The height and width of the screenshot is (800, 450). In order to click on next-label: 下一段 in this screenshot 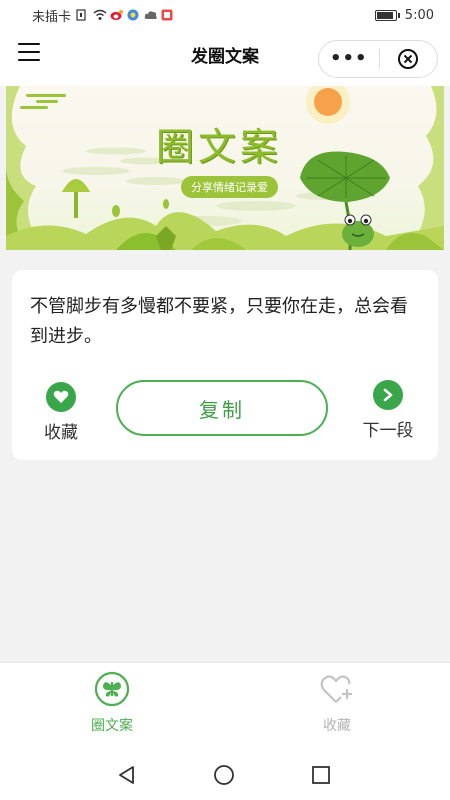, I will do `click(388, 431)`.